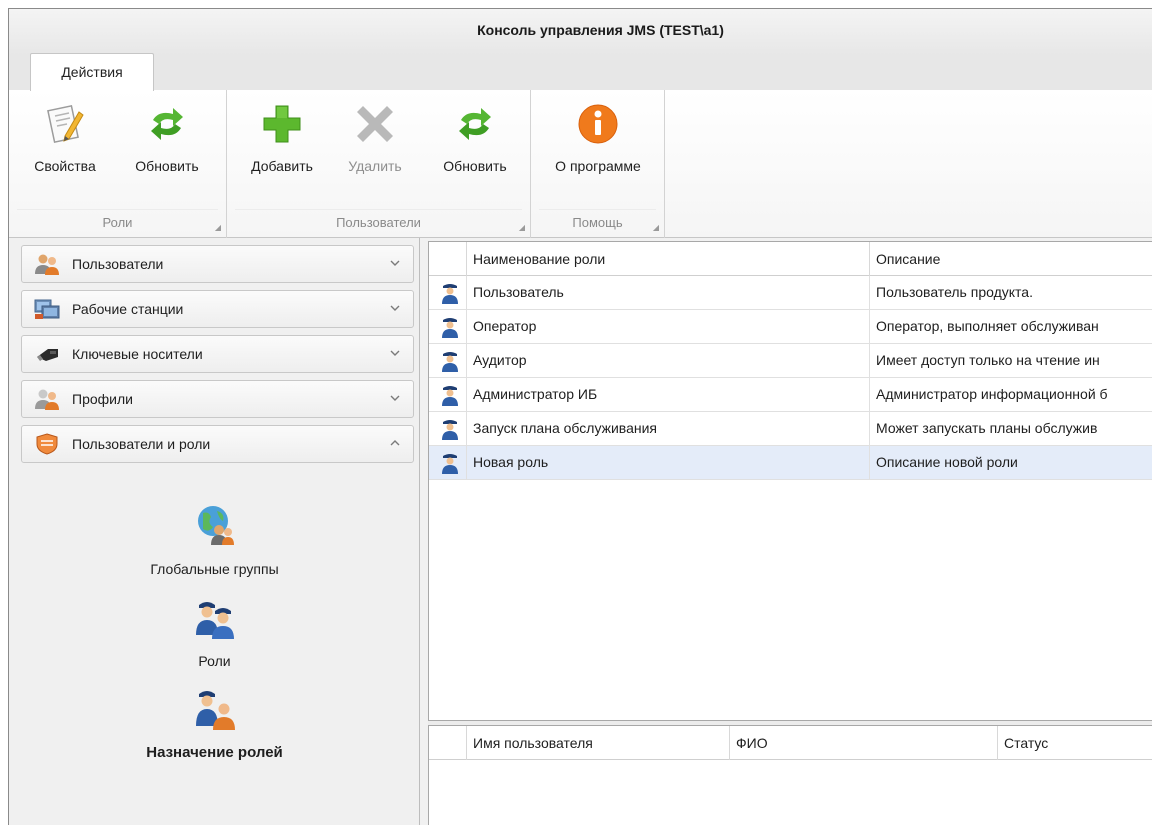 The width and height of the screenshot is (1152, 825). I want to click on delete-label: Удалить, so click(375, 166).